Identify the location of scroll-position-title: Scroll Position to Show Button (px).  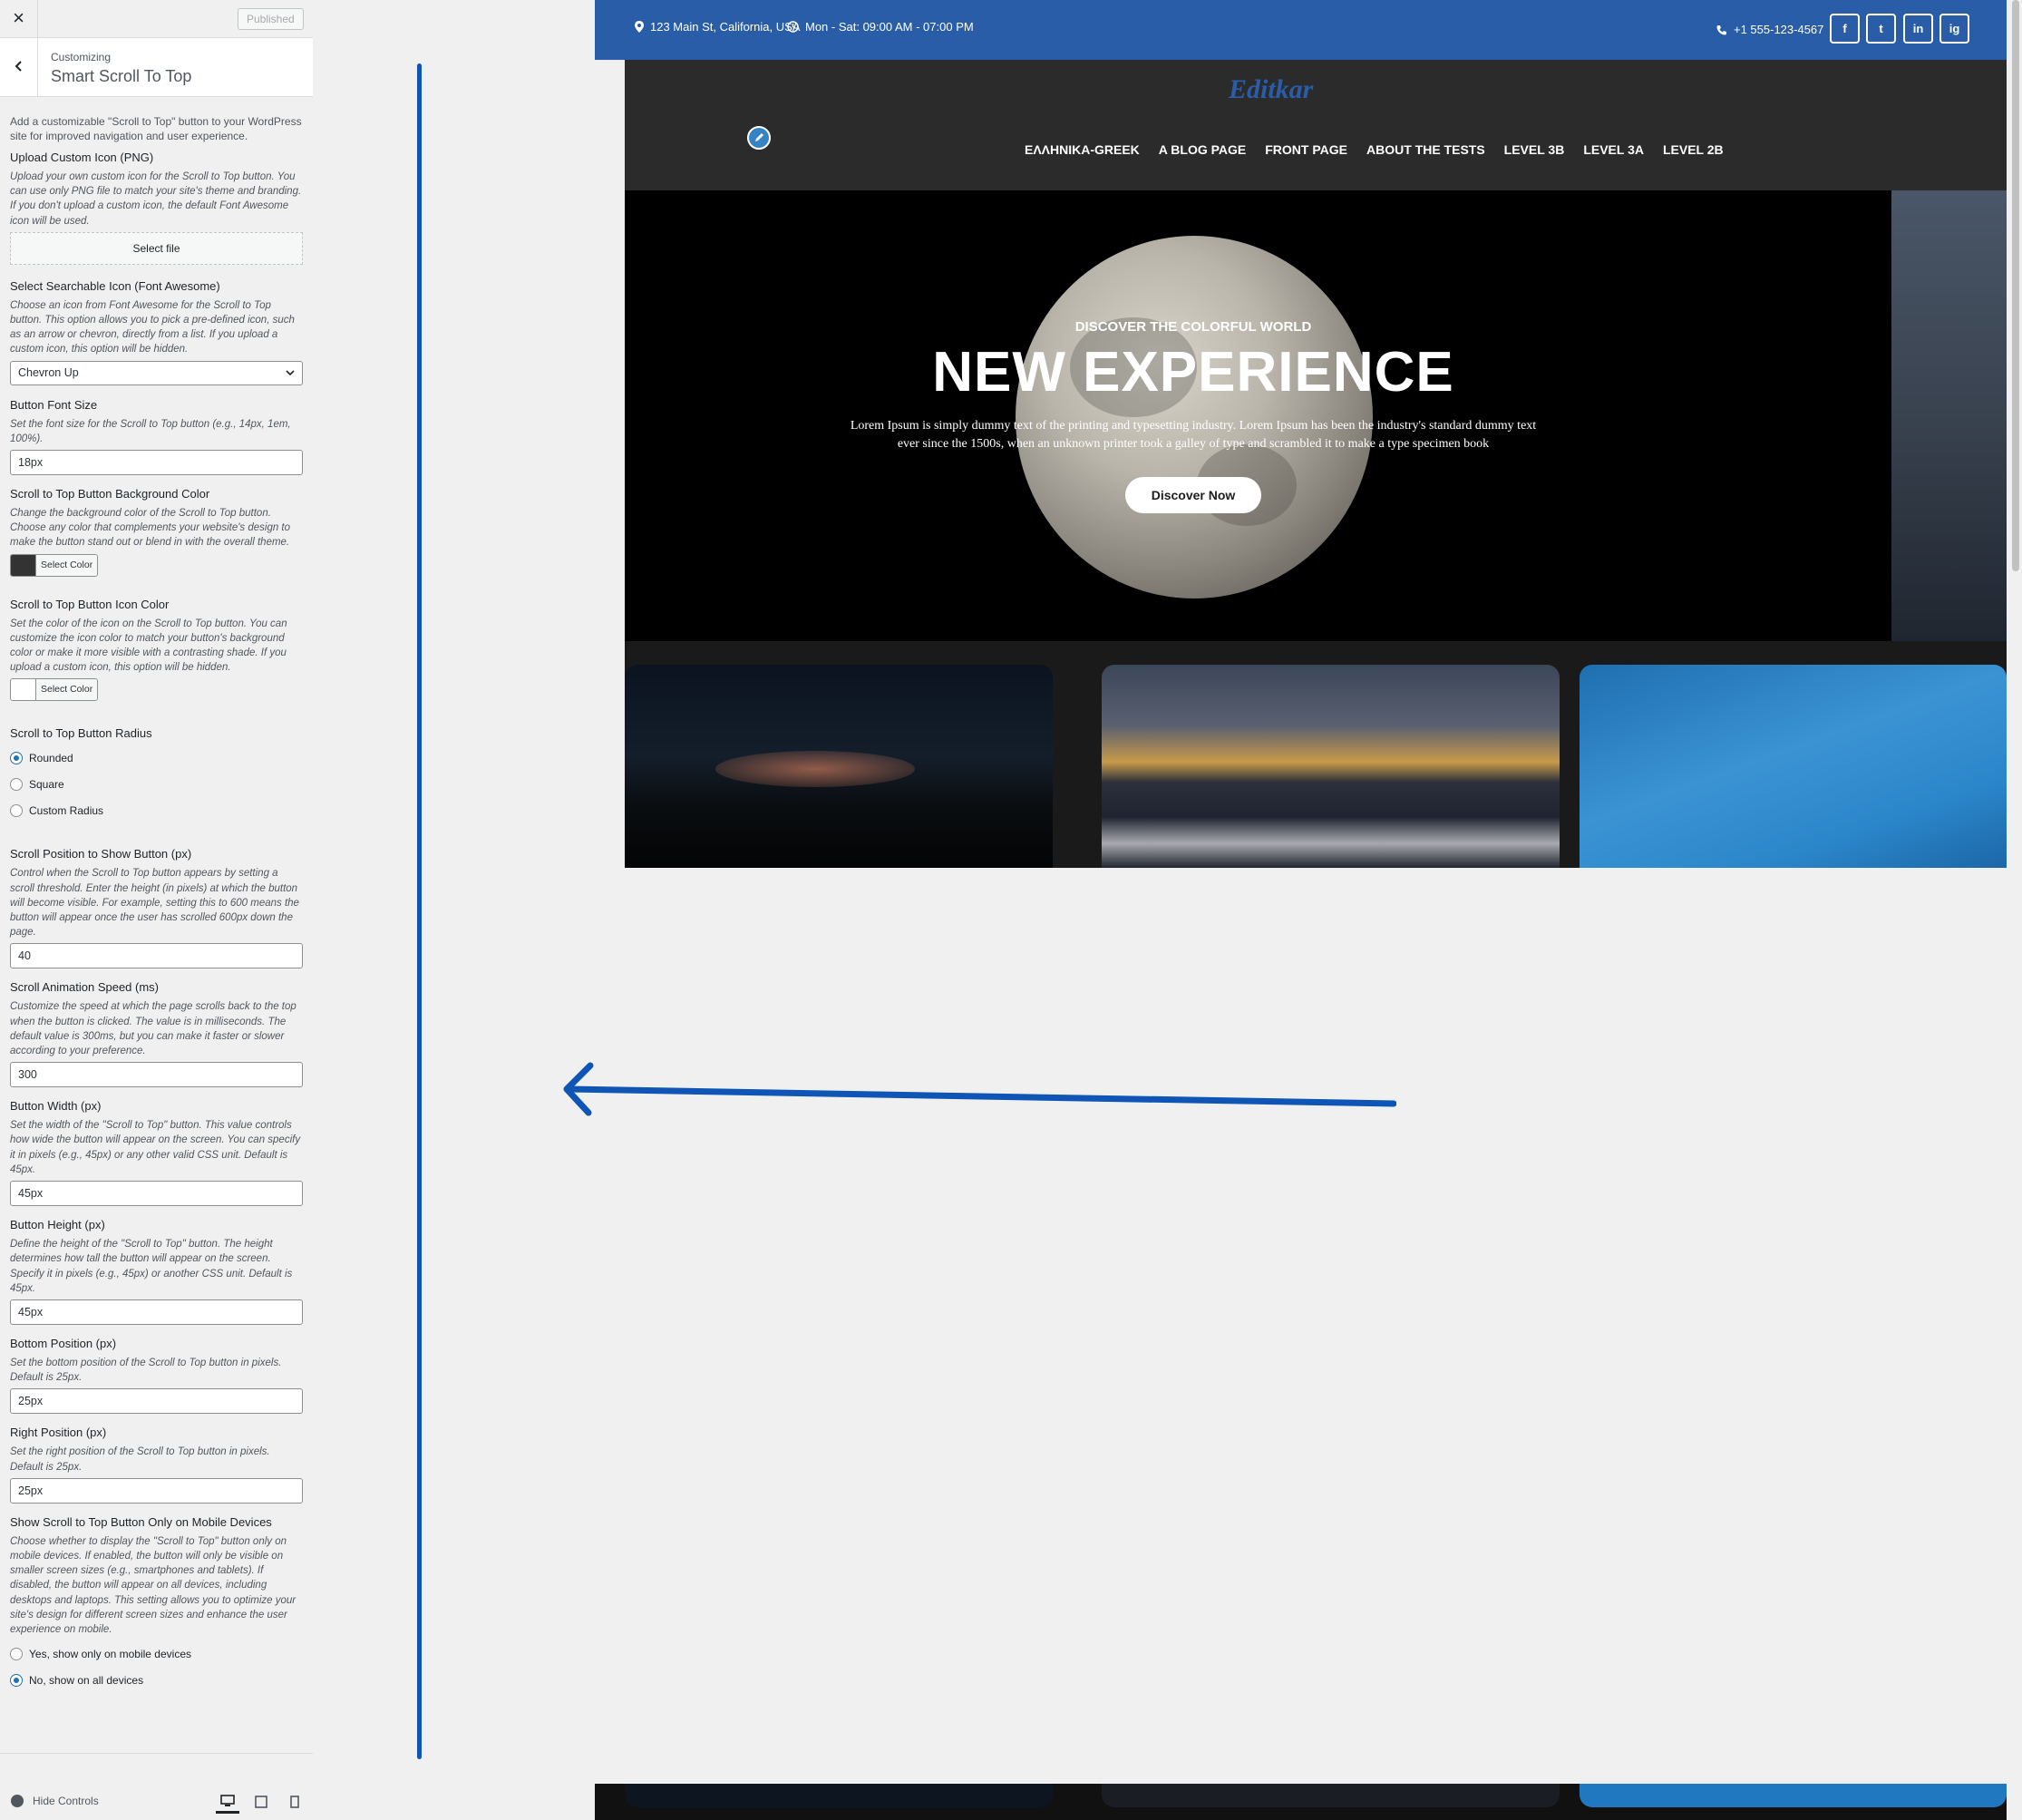
(101, 854).